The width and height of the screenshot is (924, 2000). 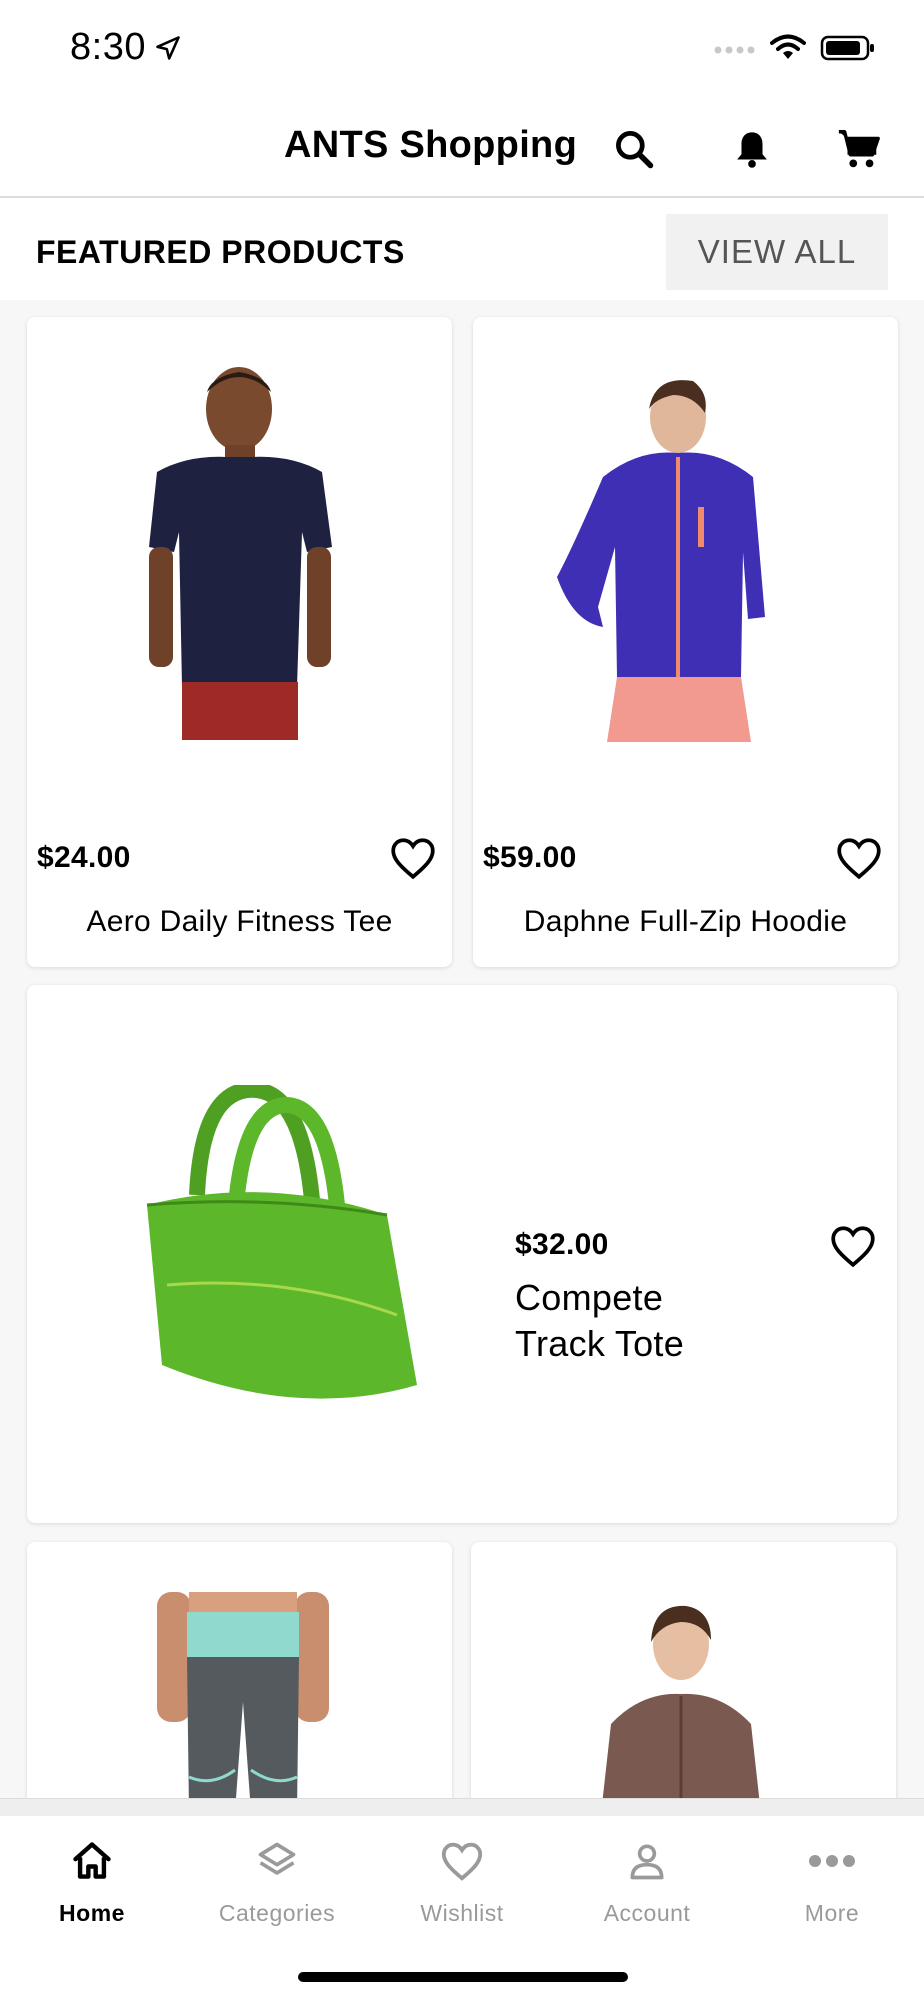 What do you see at coordinates (84, 857) in the screenshot?
I see `product-price: $24.00` at bounding box center [84, 857].